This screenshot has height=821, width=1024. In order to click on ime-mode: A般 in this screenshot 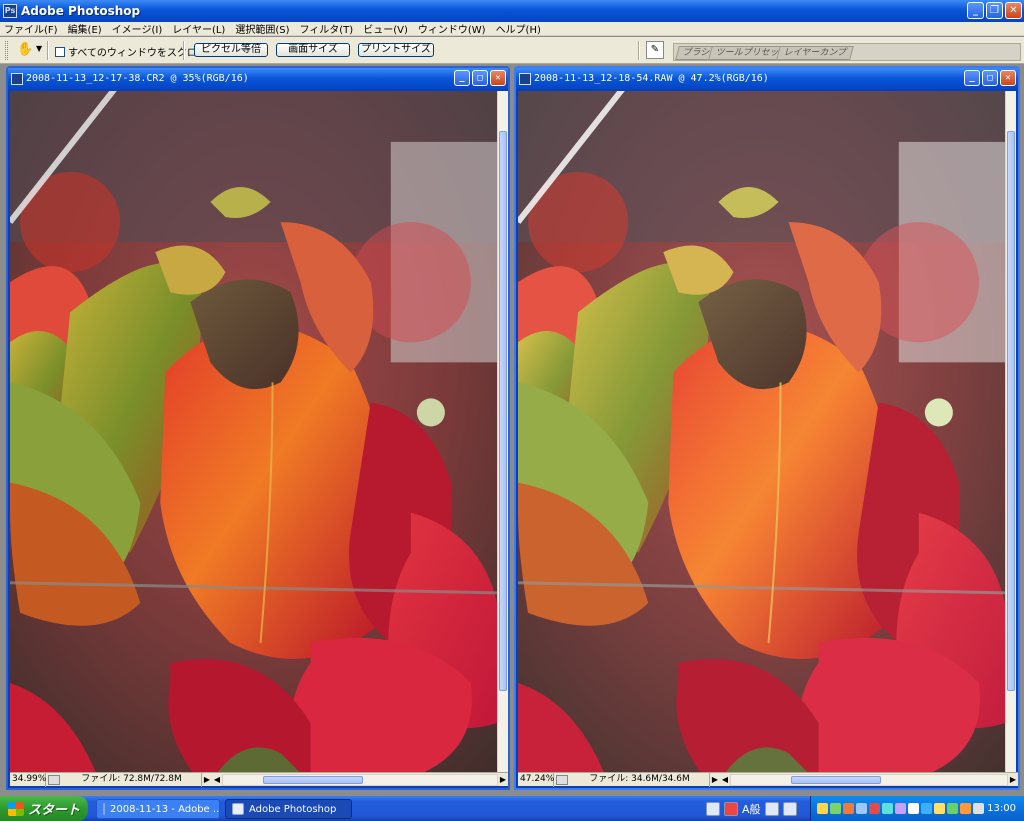, I will do `click(751, 809)`.